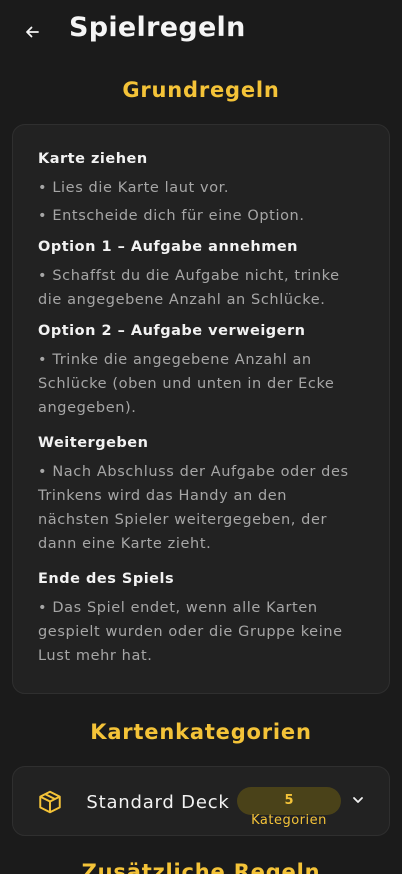 This screenshot has height=874, width=402. Describe the element at coordinates (168, 247) in the screenshot. I see `rule-heading-option-1: Option 1 – Aufgabe annehmen` at that location.